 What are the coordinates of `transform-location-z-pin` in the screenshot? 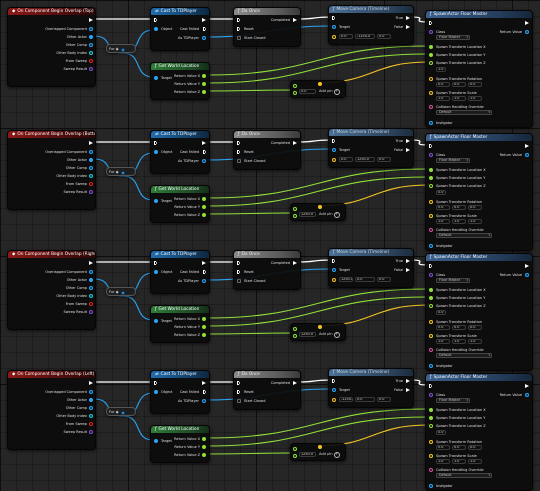 It's located at (431, 426).